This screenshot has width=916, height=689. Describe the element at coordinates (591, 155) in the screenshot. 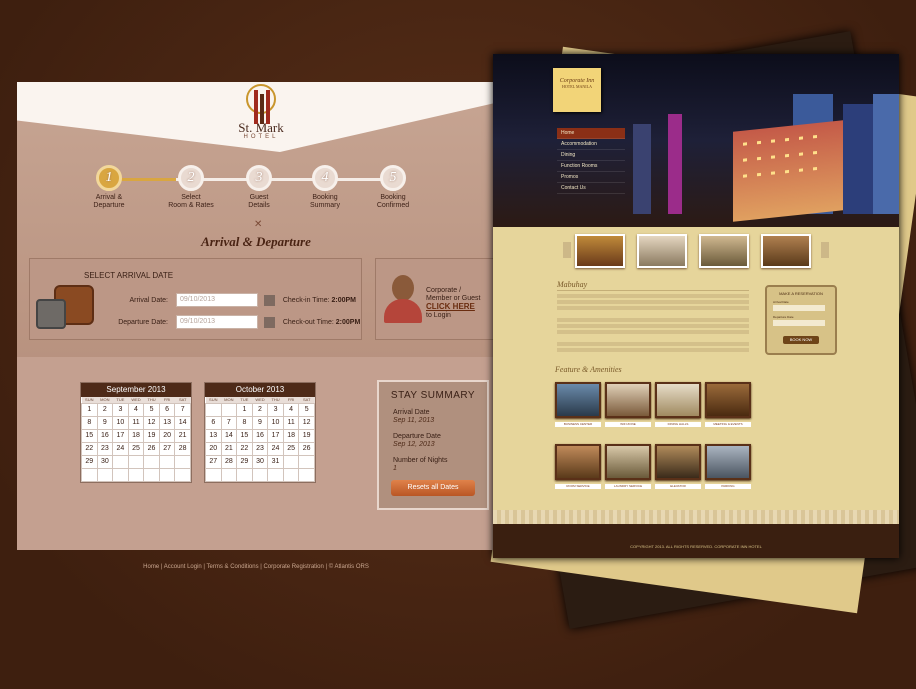

I see `nav-item-dining: Dining` at that location.